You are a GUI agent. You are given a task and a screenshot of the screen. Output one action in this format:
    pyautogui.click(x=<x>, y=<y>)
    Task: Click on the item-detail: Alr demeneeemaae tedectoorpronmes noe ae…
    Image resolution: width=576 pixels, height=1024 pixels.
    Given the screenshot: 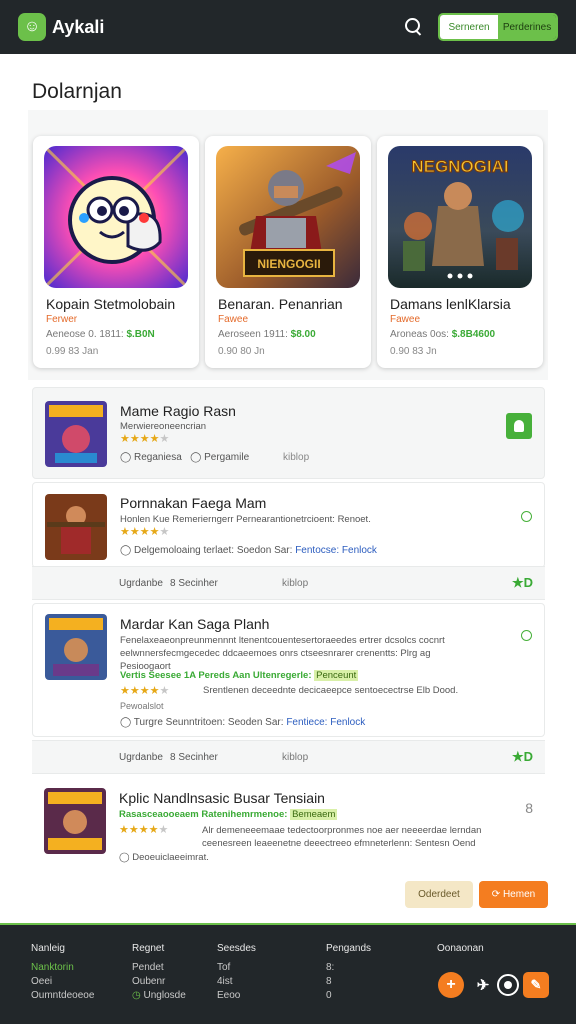 What is the action you would take?
    pyautogui.click(x=342, y=838)
    